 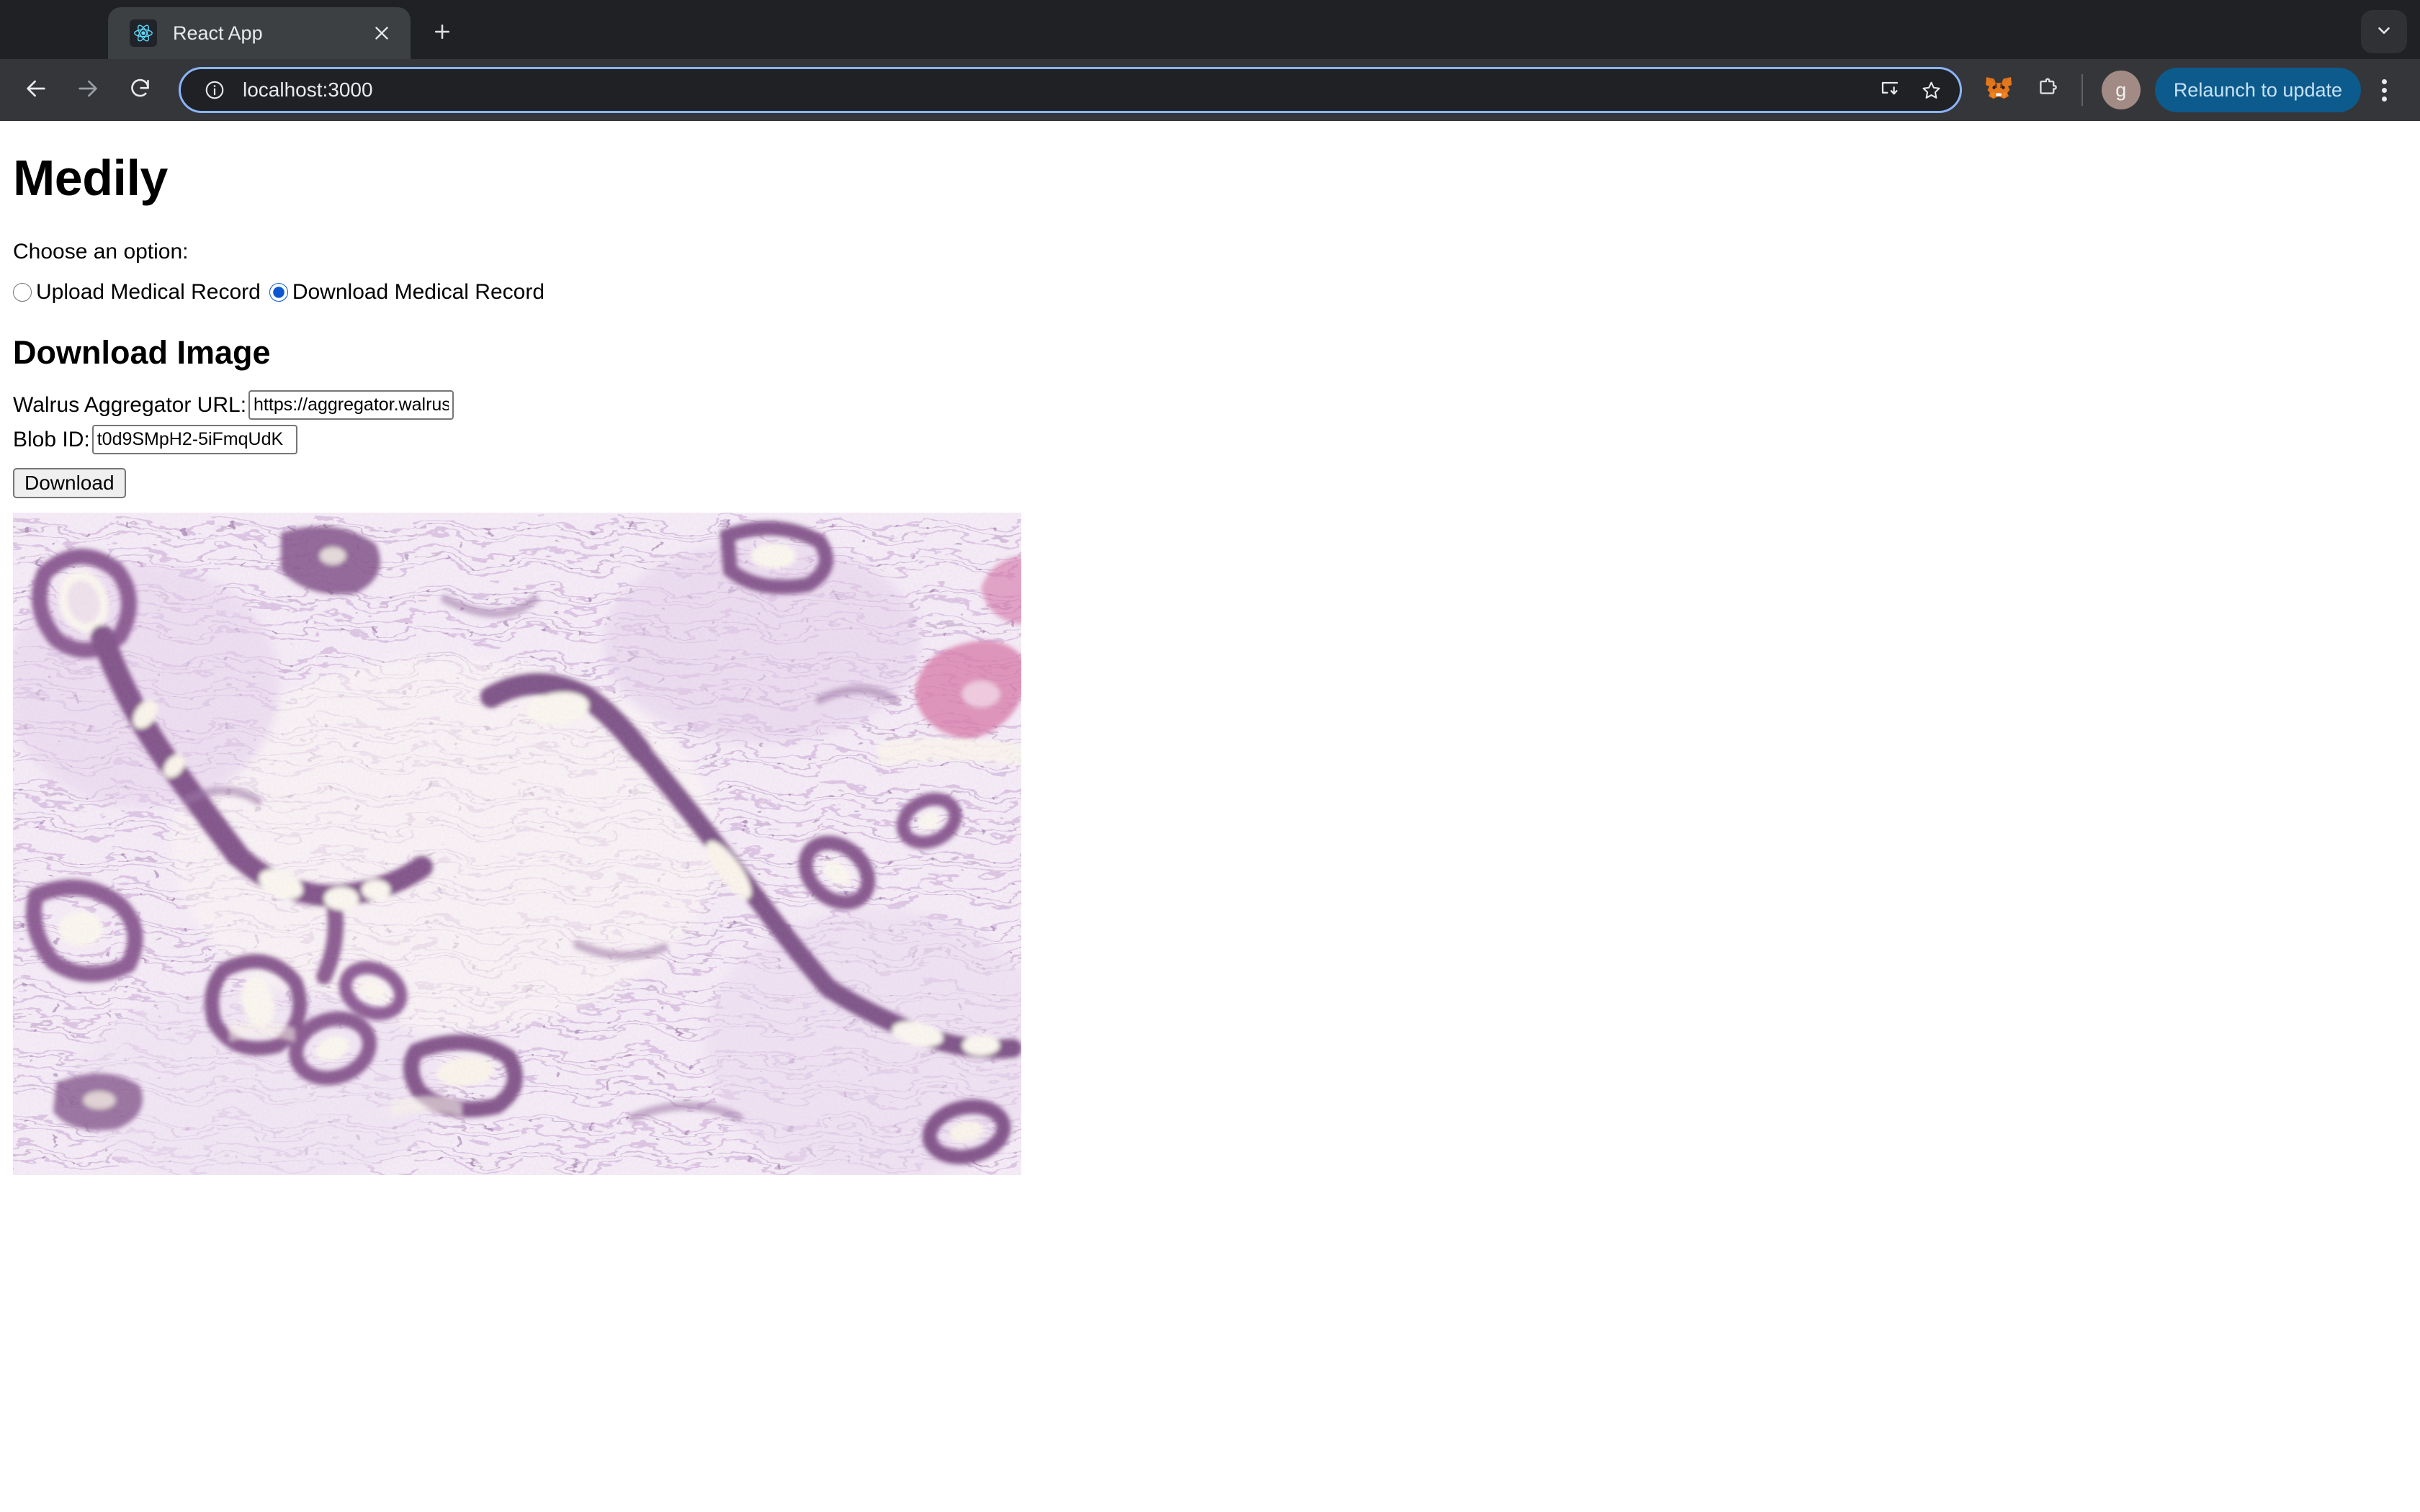 What do you see at coordinates (1070, 90) in the screenshot?
I see `address-bar: localhost:3000` at bounding box center [1070, 90].